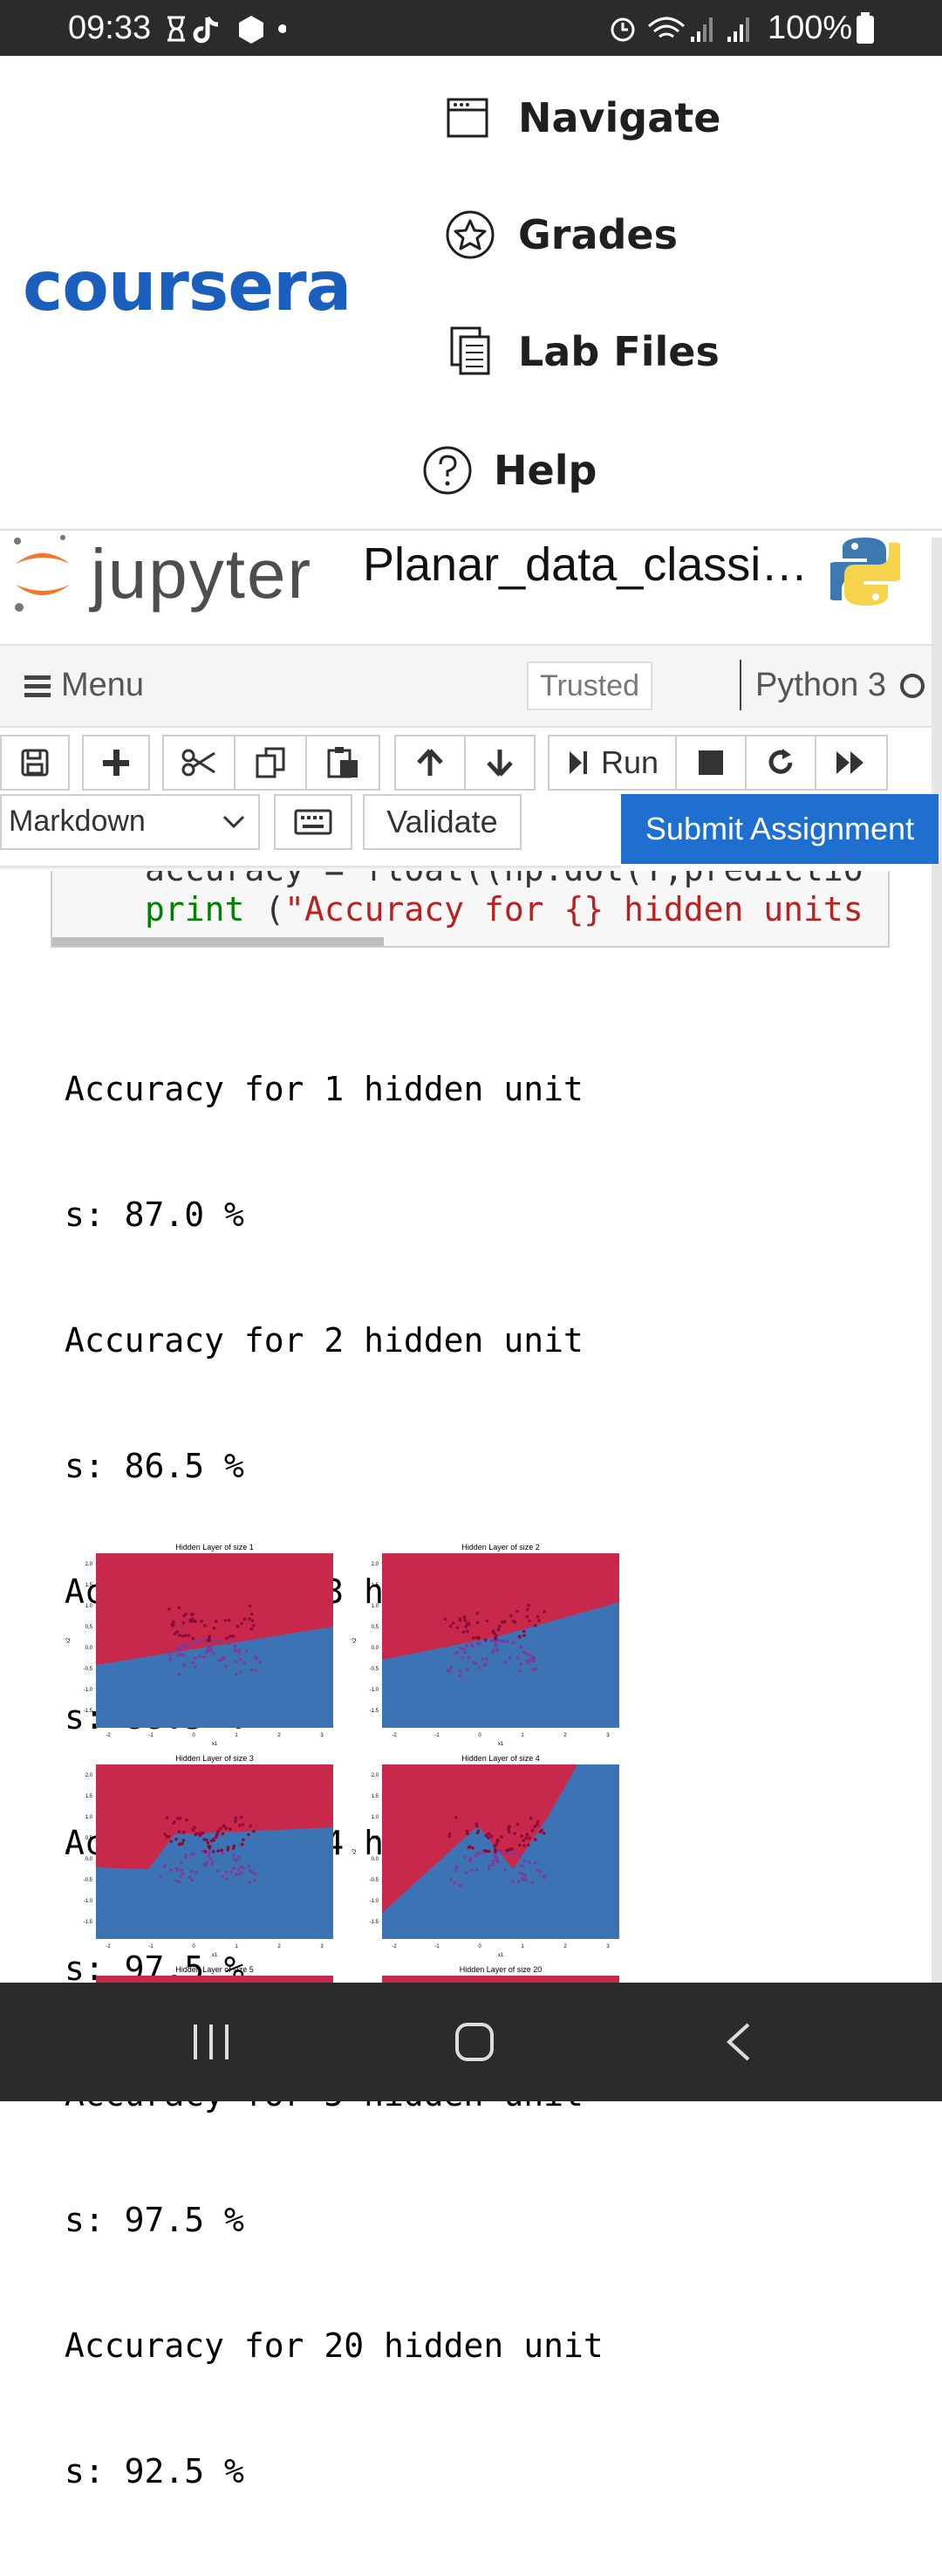 This screenshot has height=2576, width=942. What do you see at coordinates (474, 2042) in the screenshot?
I see `home-icon` at bounding box center [474, 2042].